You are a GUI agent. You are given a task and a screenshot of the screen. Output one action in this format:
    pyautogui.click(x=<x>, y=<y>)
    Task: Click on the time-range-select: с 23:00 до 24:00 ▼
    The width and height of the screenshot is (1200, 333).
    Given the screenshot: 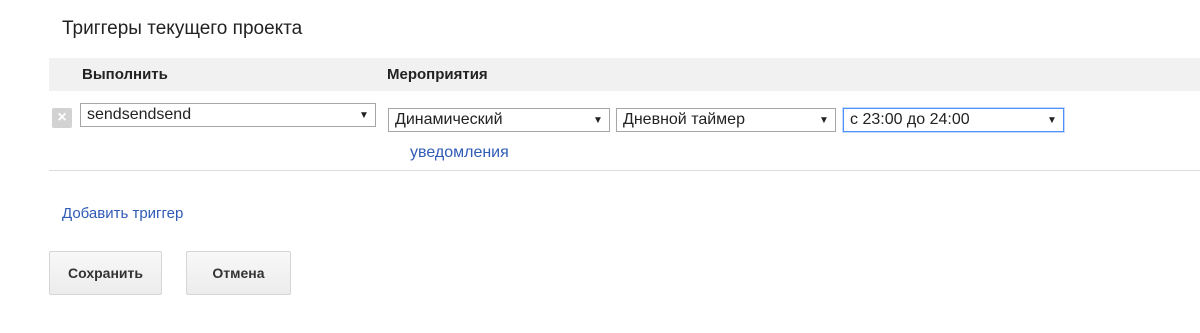 What is the action you would take?
    pyautogui.click(x=953, y=120)
    